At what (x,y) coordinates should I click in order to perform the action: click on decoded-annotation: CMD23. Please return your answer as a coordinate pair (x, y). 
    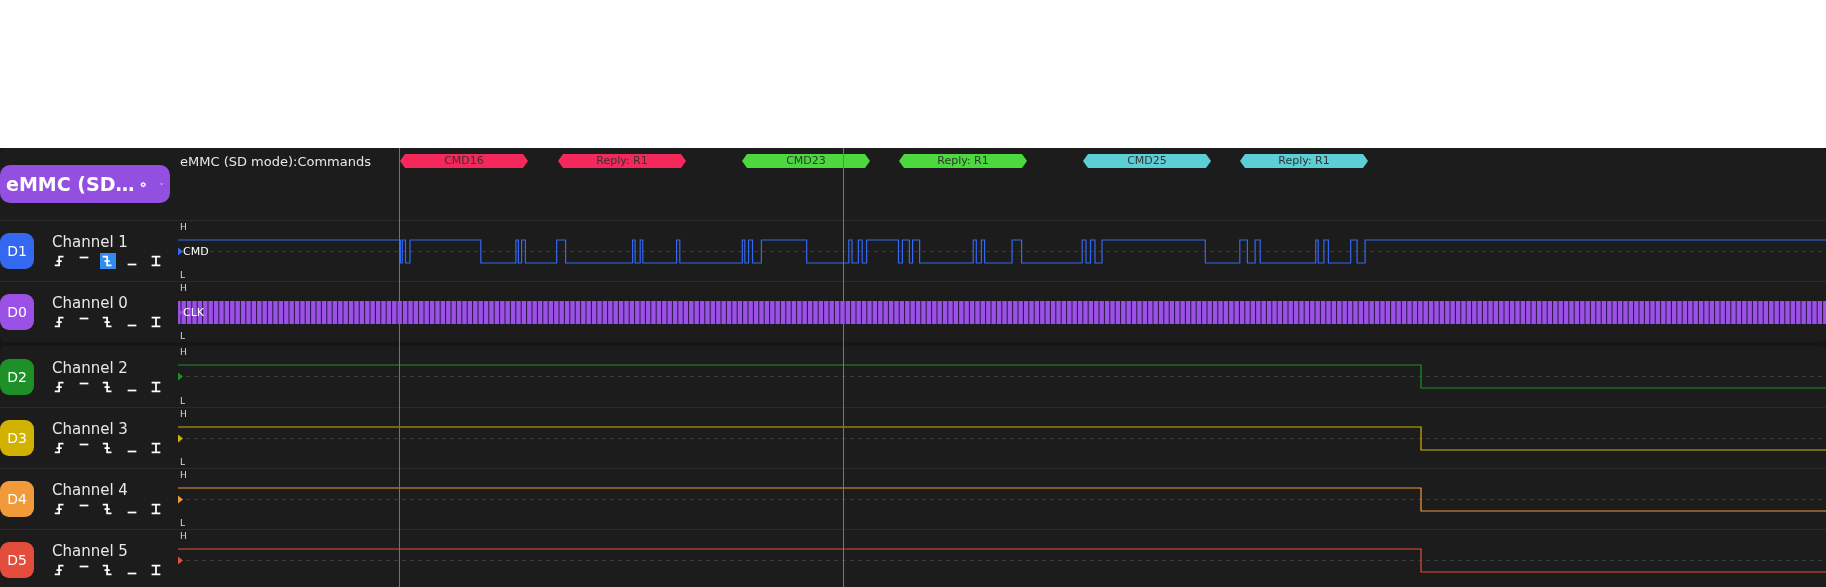
    Looking at the image, I should click on (806, 161).